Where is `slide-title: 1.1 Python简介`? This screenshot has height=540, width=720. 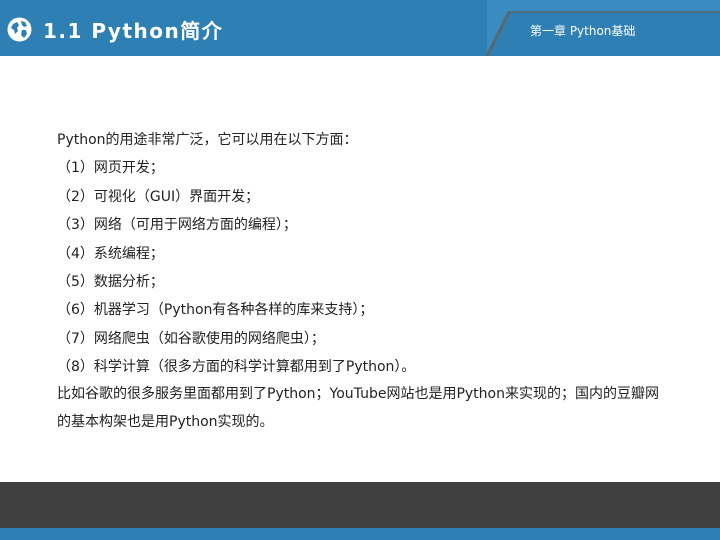
slide-title: 1.1 Python简介 is located at coordinates (133, 31).